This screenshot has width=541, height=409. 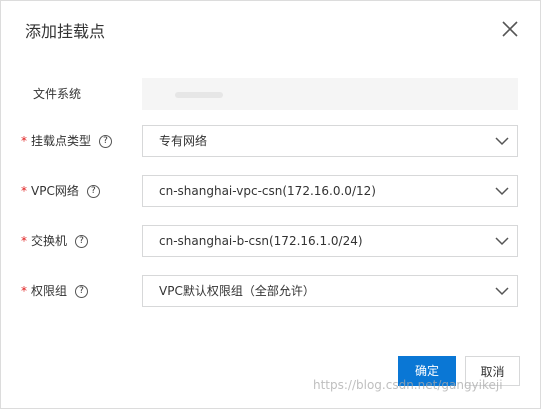 What do you see at coordinates (57, 94) in the screenshot?
I see `file-system-label: 文件系统` at bounding box center [57, 94].